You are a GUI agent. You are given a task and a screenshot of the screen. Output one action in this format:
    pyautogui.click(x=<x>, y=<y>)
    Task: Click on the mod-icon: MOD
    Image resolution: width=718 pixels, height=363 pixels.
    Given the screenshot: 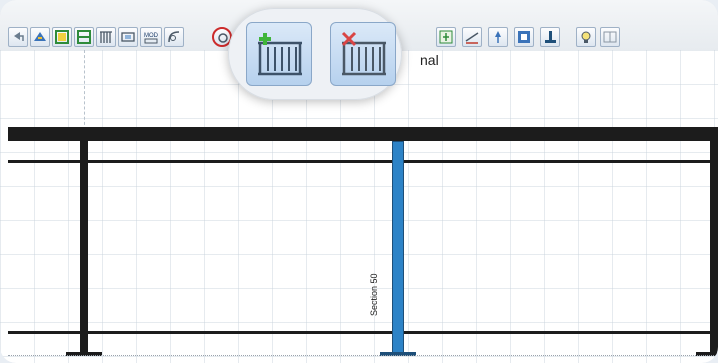 What is the action you would take?
    pyautogui.click(x=151, y=37)
    